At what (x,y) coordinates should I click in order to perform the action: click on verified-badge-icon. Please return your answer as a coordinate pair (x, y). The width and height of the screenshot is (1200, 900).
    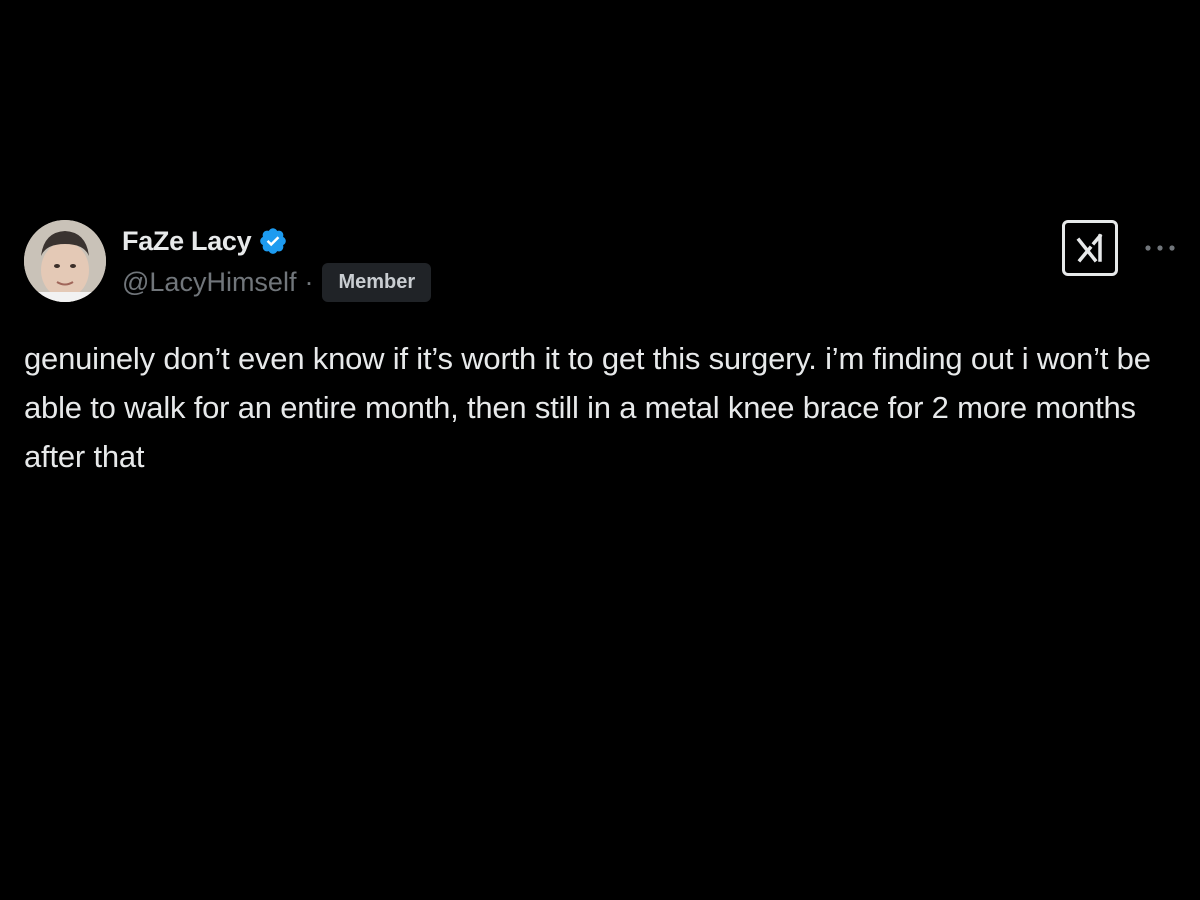
    Looking at the image, I should click on (273, 241).